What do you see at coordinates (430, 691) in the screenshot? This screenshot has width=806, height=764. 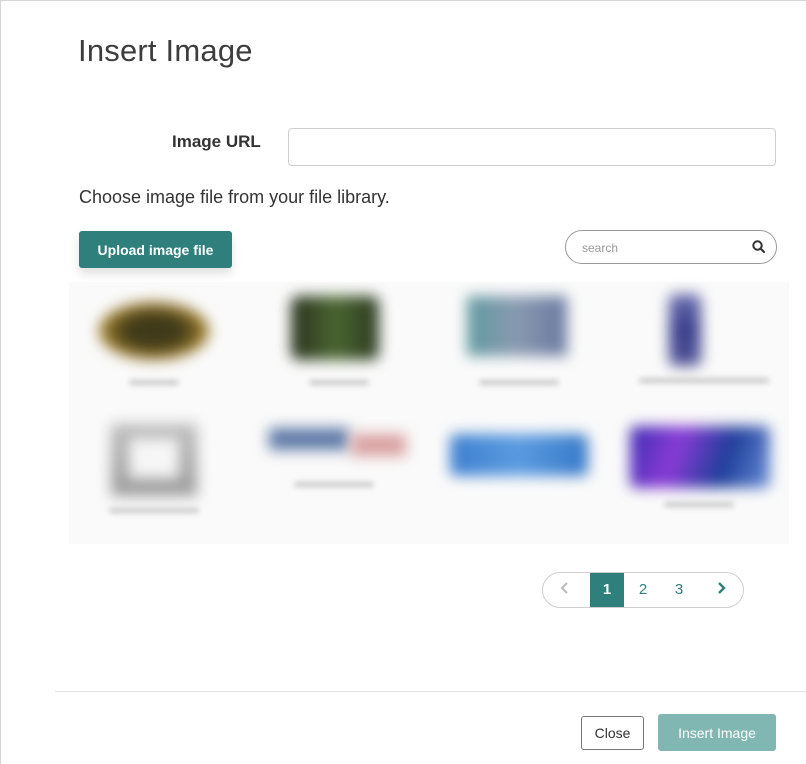 I see `footer-divider` at bounding box center [430, 691].